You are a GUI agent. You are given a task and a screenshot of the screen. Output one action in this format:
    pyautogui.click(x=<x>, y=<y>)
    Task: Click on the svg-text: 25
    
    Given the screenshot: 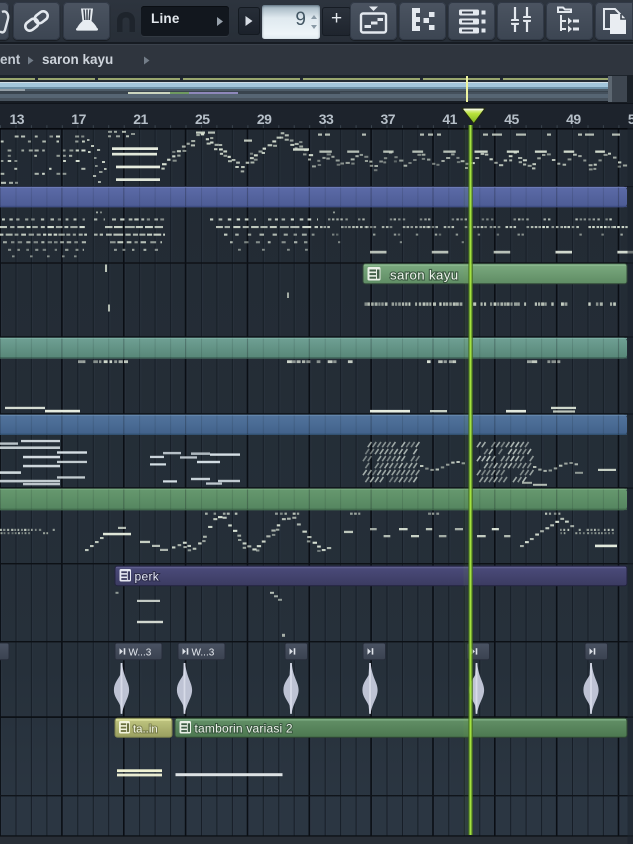 What is the action you would take?
    pyautogui.click(x=202, y=119)
    